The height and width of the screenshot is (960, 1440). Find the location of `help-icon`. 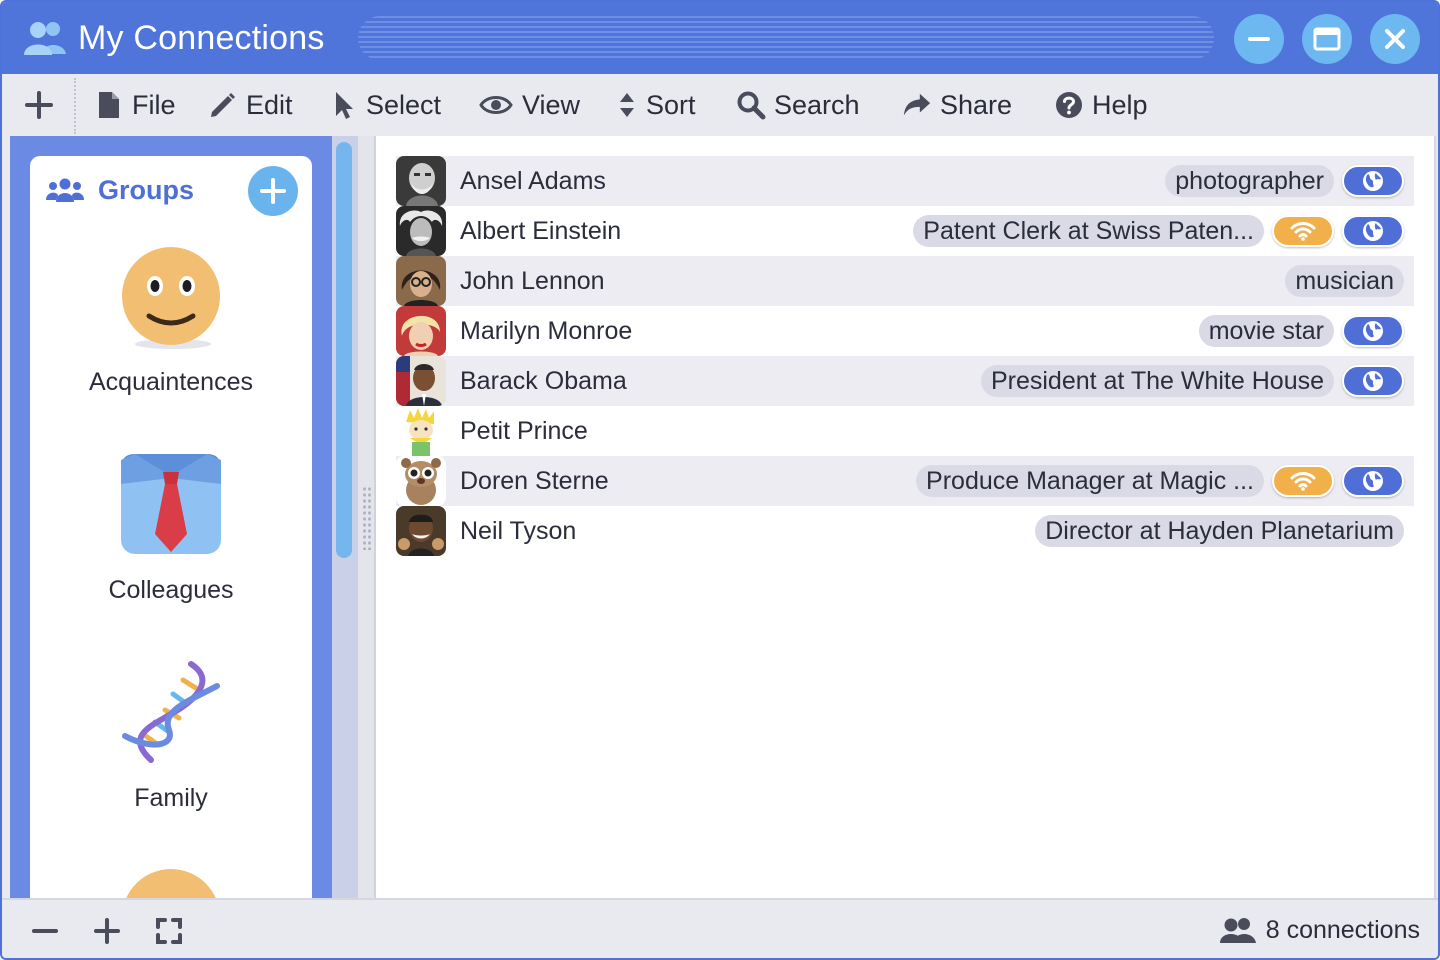

help-icon is located at coordinates (1069, 105).